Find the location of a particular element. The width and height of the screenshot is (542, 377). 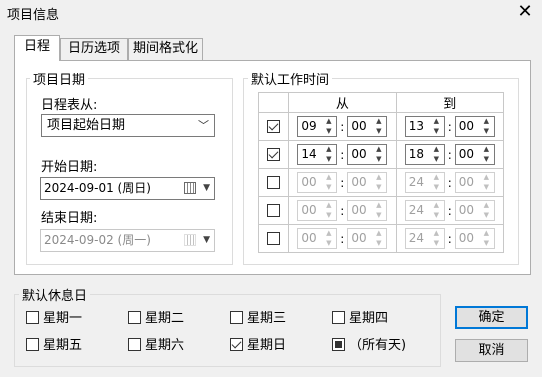

rest-day-label: 星期二 is located at coordinates (165, 318).